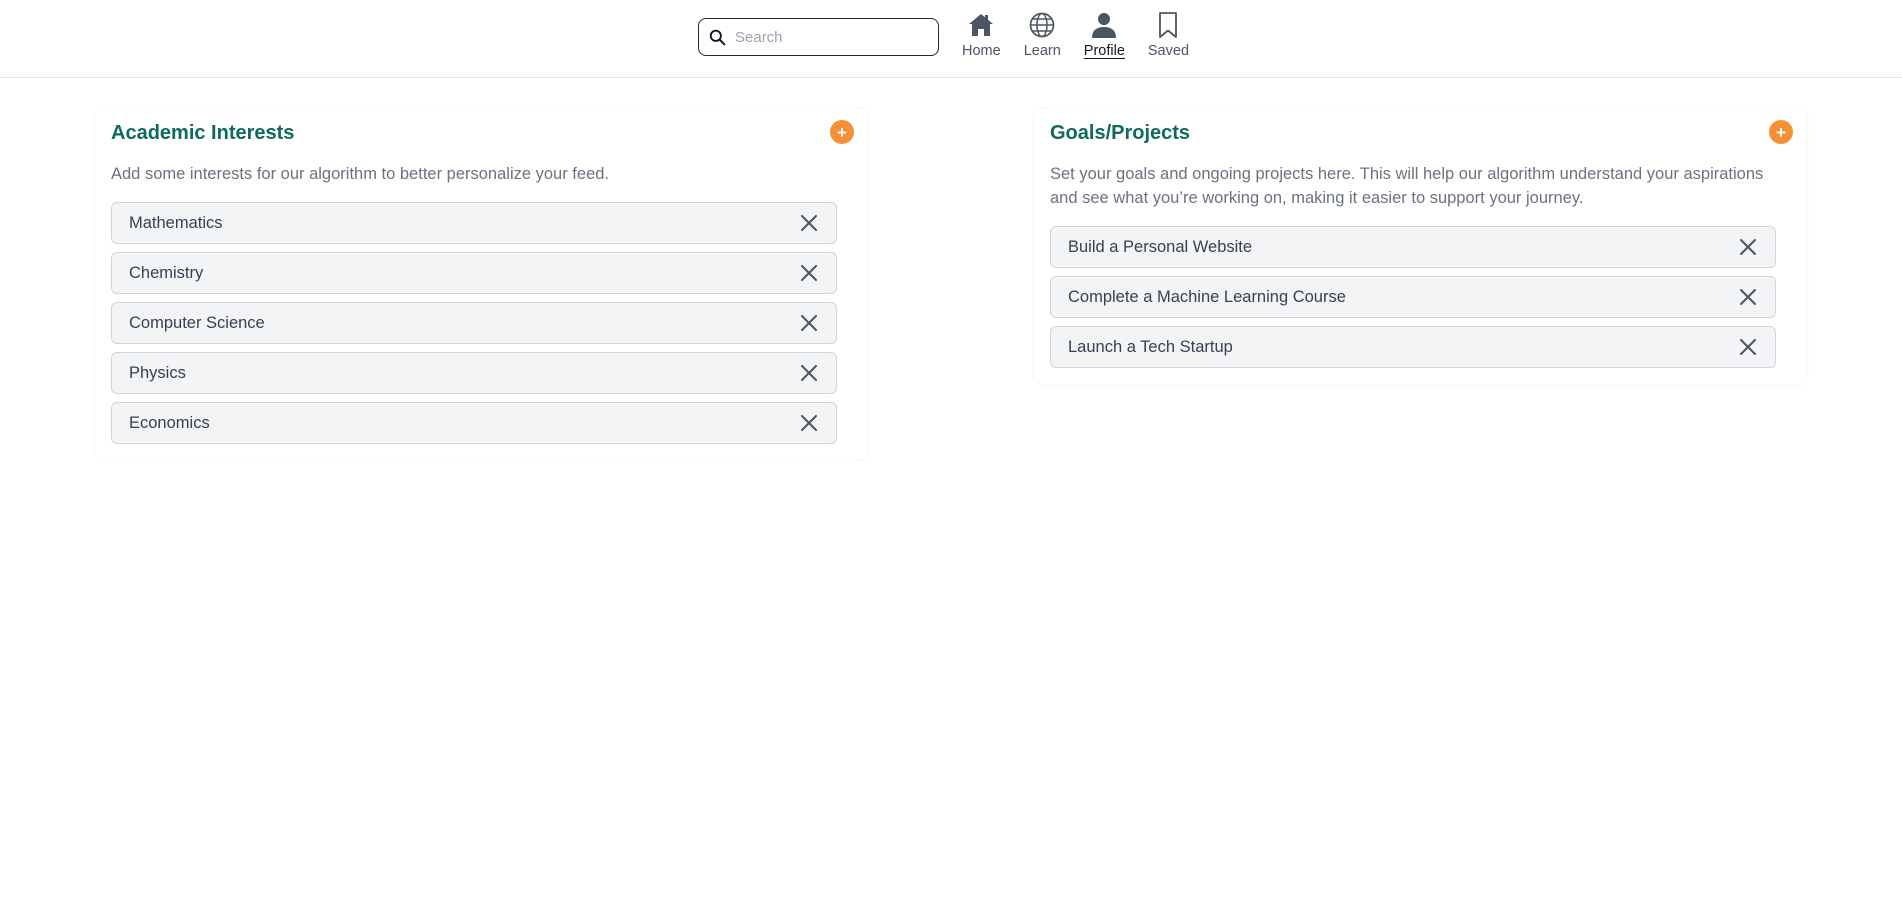 Image resolution: width=1902 pixels, height=904 pixels. What do you see at coordinates (197, 322) in the screenshot?
I see `interest-label: Computer Science` at bounding box center [197, 322].